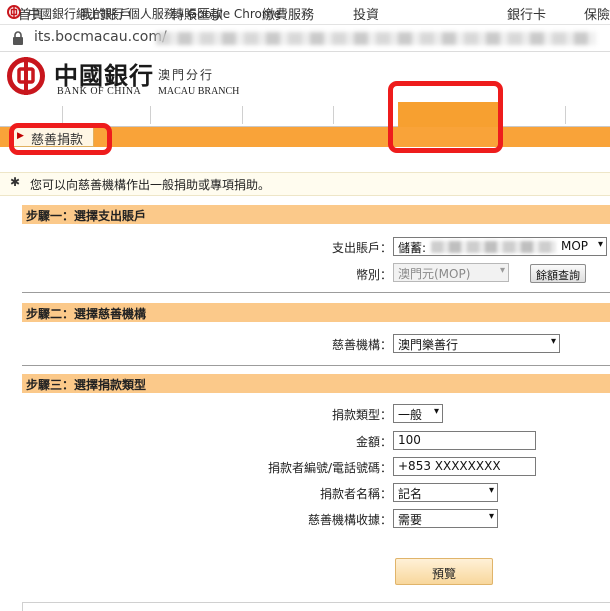 The height and width of the screenshot is (611, 610). I want to click on charity-label: 慈善機構：, so click(361, 345).